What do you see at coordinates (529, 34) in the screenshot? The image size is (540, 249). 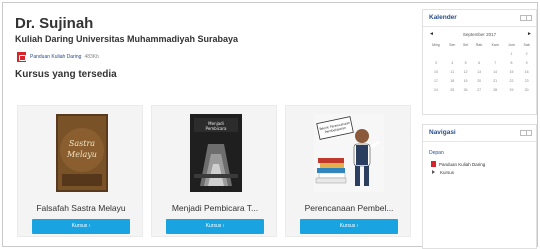 I see `next-month-icon: ►` at bounding box center [529, 34].